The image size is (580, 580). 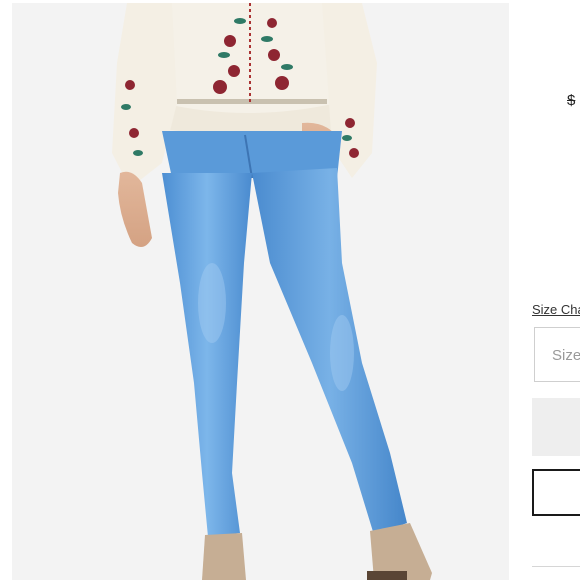 I want to click on size-select: Size, so click(x=557, y=354).